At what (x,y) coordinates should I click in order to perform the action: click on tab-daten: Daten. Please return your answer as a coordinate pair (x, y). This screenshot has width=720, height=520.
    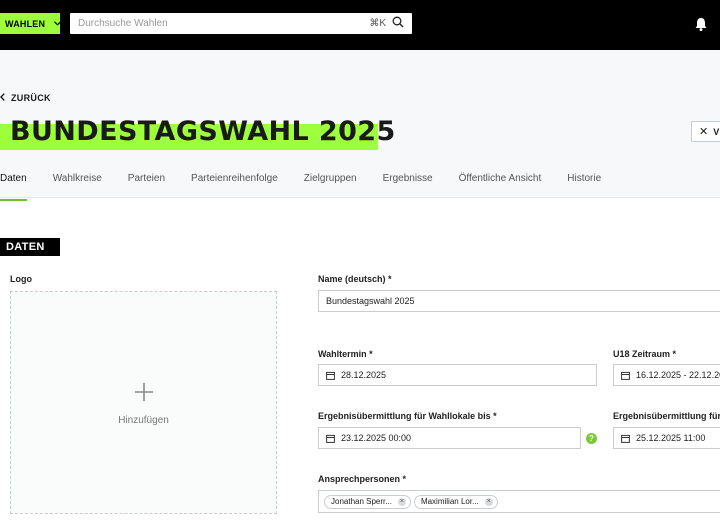
    Looking at the image, I should click on (13, 182).